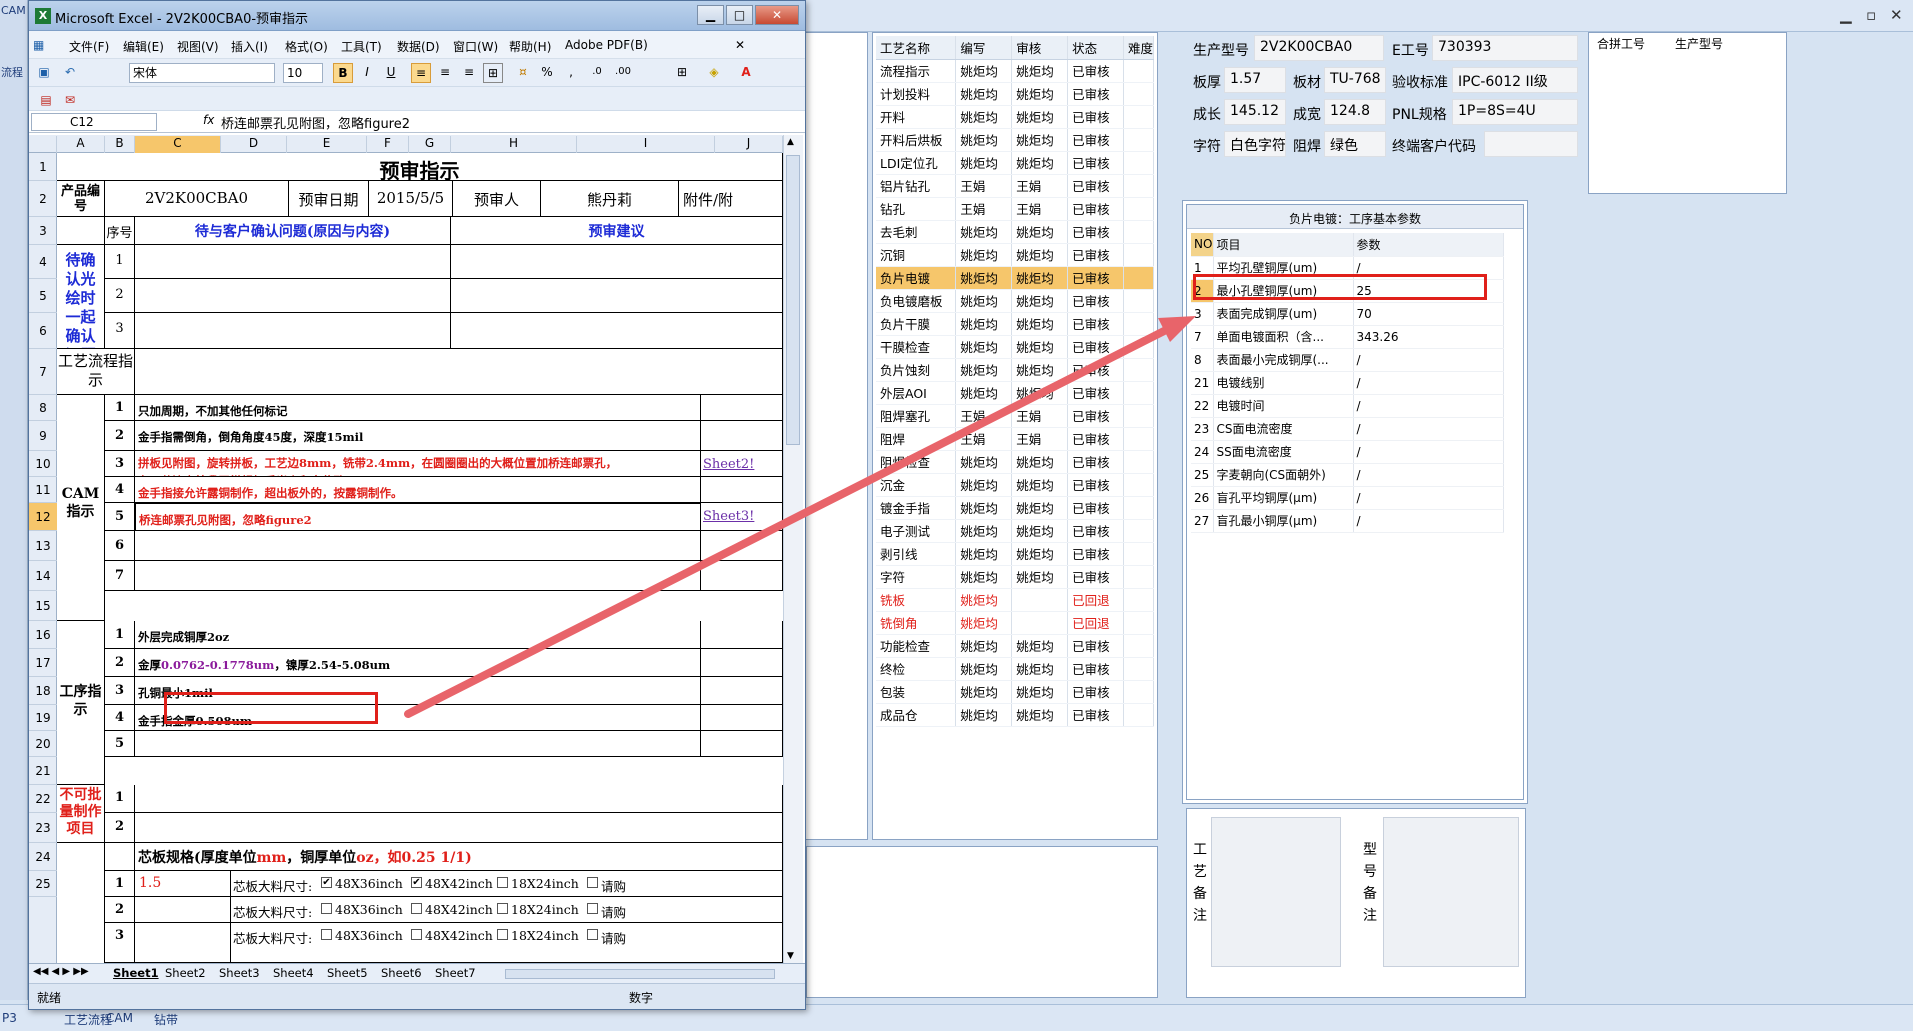 The image size is (1913, 1031). I want to click on question-cell, so click(293, 296).